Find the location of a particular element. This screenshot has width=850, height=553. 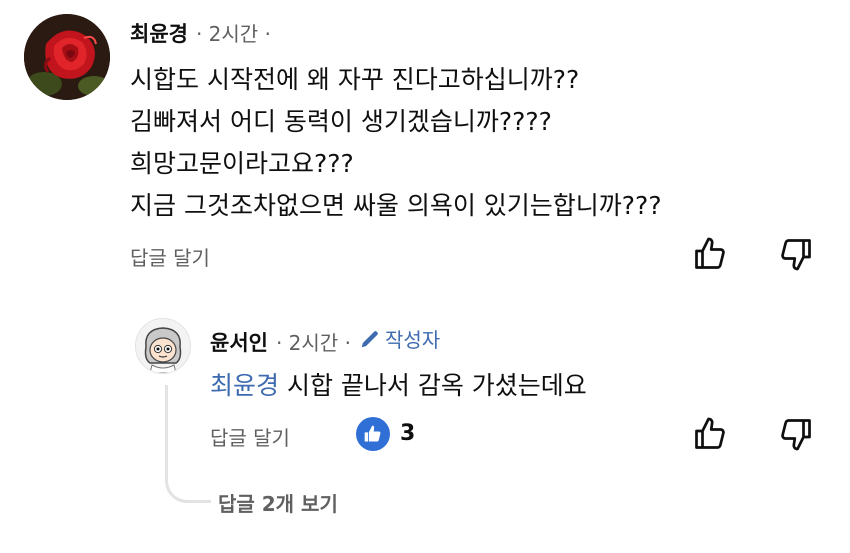

cartoon-avatar-icon is located at coordinates (163, 346).